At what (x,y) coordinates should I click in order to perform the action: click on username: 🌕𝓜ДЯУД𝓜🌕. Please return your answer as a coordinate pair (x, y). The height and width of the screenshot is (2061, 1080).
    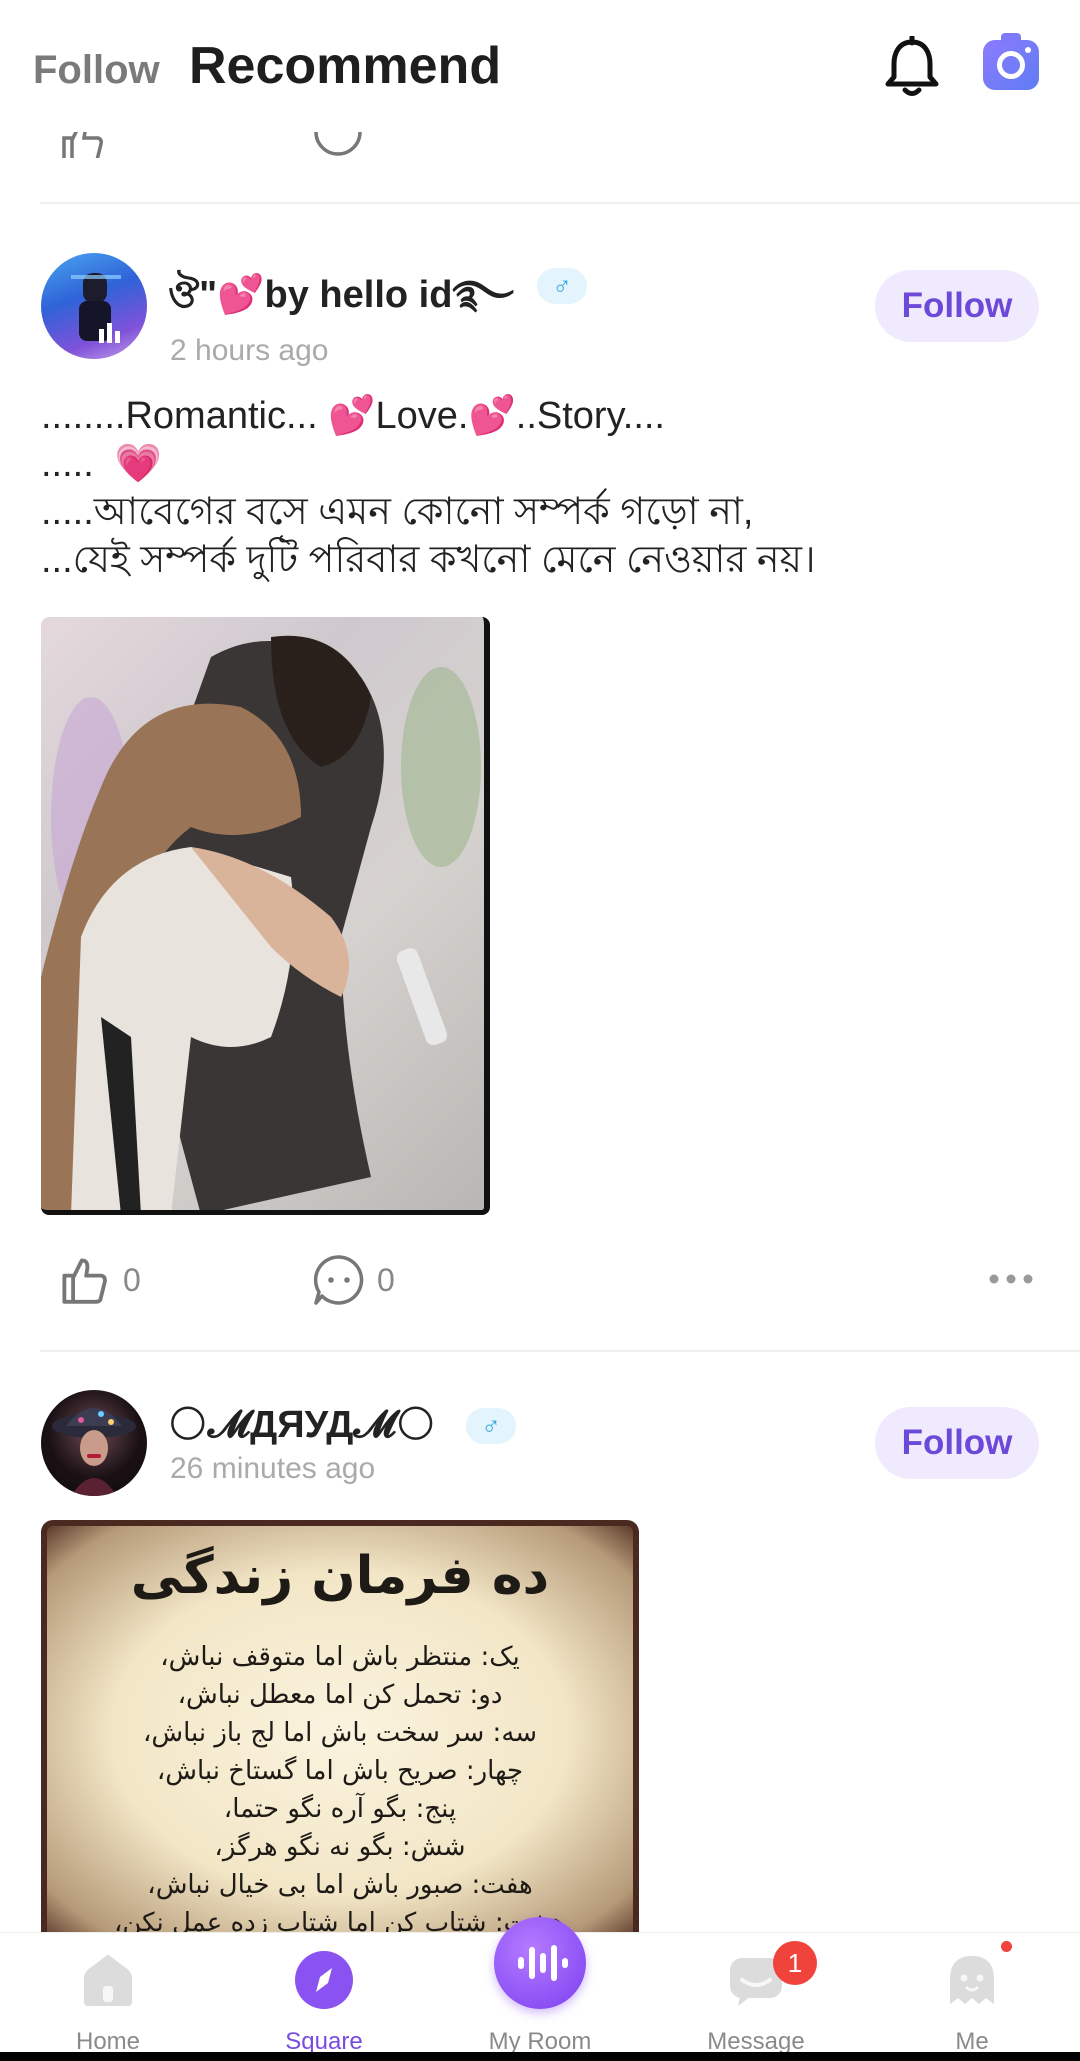
    Looking at the image, I should click on (302, 1424).